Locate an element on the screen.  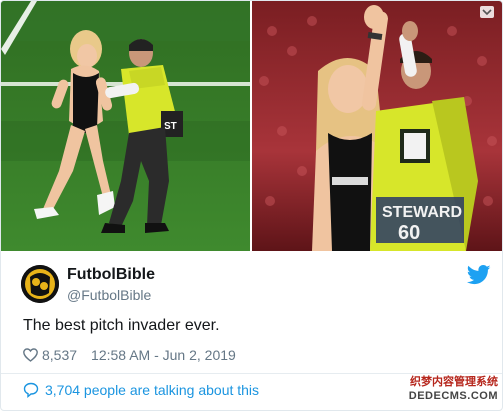
heart-icon is located at coordinates (30, 355).